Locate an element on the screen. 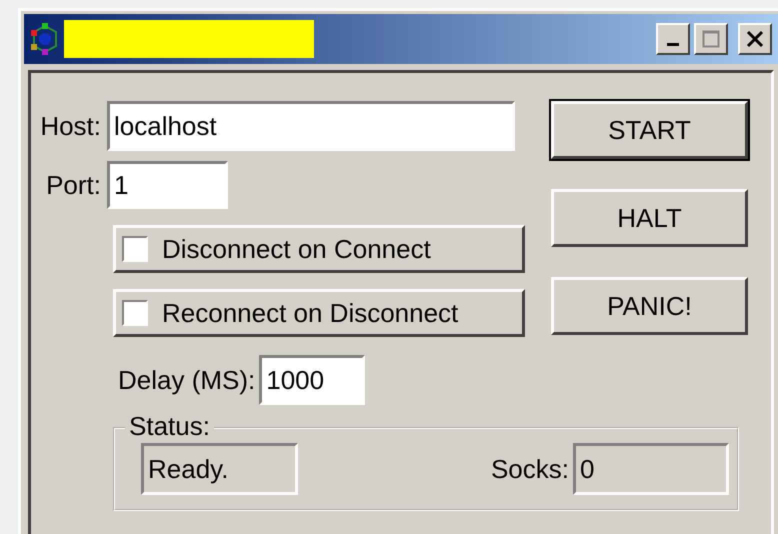  delay-field: 1000 is located at coordinates (312, 380).